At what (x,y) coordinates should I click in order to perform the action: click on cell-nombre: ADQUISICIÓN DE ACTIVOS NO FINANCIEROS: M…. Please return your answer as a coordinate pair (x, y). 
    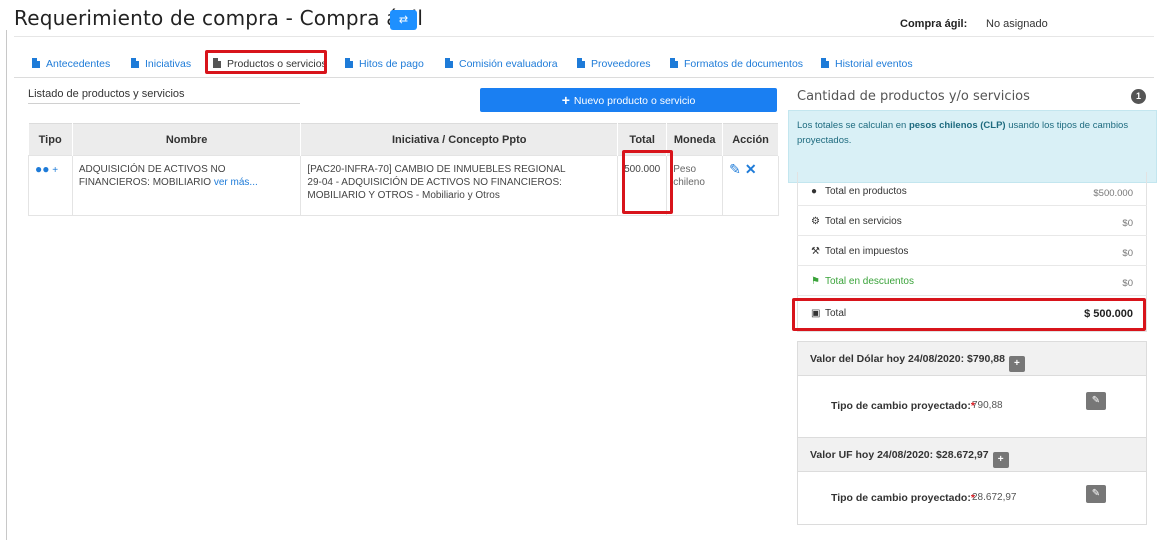
    Looking at the image, I should click on (187, 185).